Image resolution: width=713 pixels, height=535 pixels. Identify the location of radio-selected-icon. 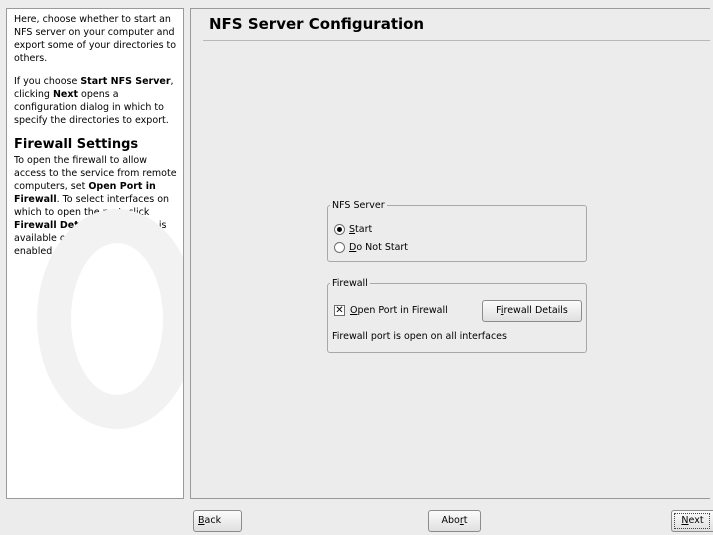
(339, 229).